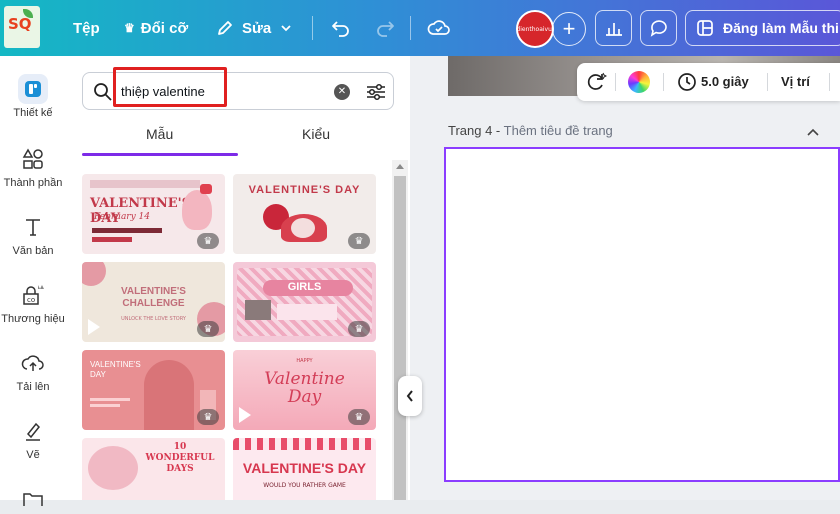 The width and height of the screenshot is (840, 514). I want to click on publish-template-button: Đăng làm Mẫu thi, so click(762, 28).